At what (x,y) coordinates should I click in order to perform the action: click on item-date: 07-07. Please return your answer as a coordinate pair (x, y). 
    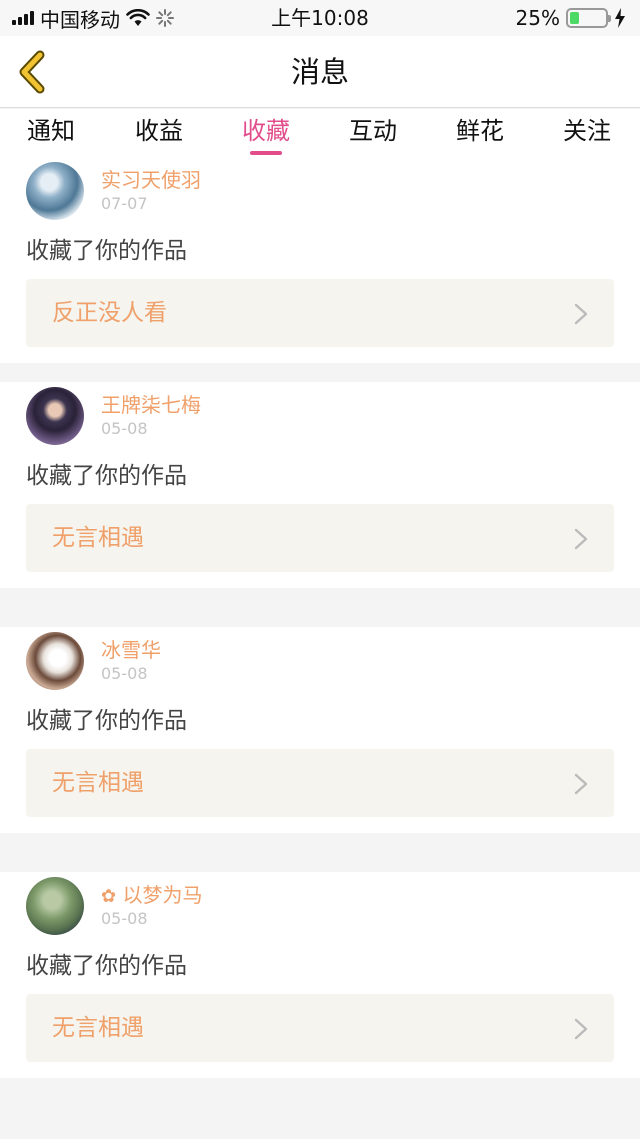
    Looking at the image, I should click on (124, 203).